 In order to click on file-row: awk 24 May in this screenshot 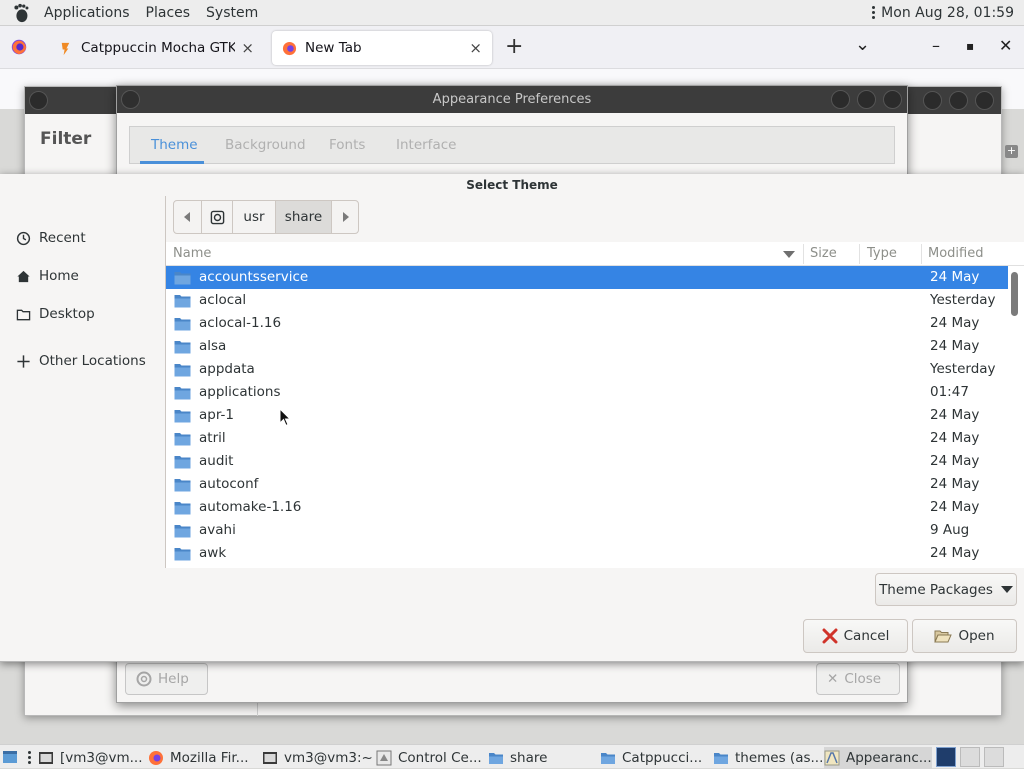, I will do `click(587, 553)`.